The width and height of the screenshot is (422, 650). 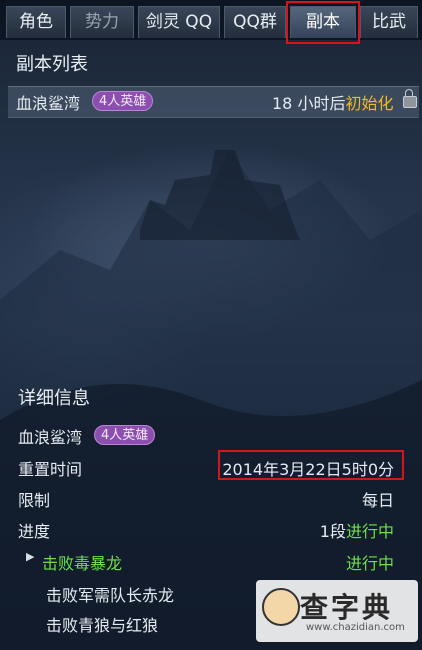 What do you see at coordinates (281, 607) in the screenshot?
I see `mascot-icon` at bounding box center [281, 607].